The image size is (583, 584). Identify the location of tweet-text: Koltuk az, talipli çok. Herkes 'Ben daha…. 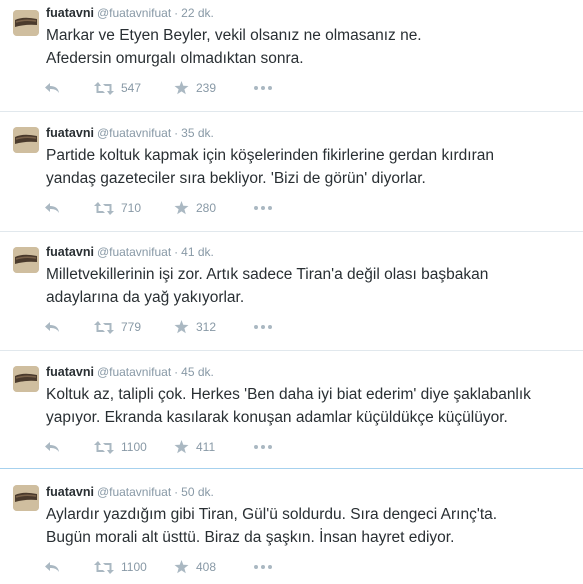
(308, 406).